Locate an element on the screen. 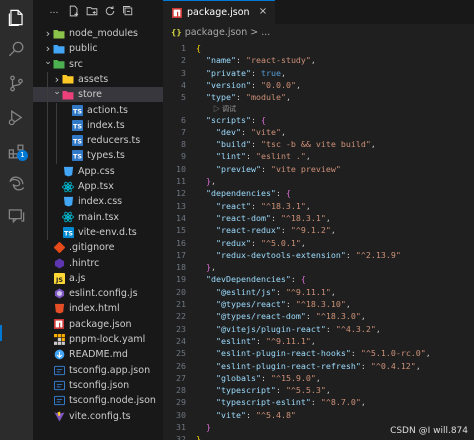 The height and width of the screenshot is (440, 474). tab-package-json: package.json × is located at coordinates (219, 12).